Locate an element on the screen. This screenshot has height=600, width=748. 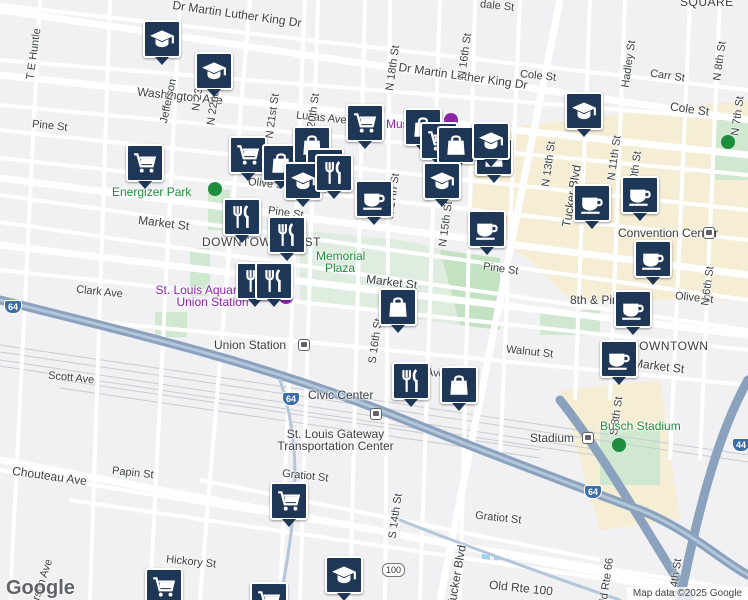
poi-label-stadium: Stadium is located at coordinates (552, 438).